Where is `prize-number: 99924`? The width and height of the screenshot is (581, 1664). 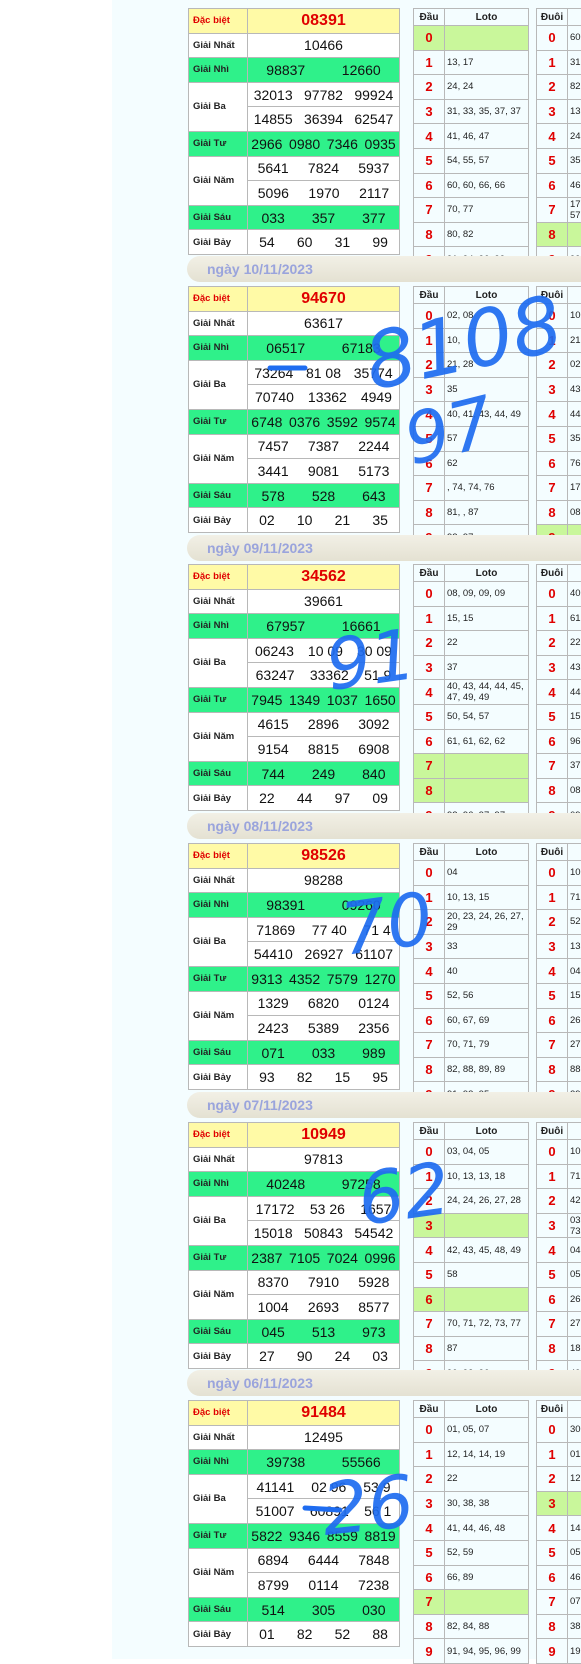
prize-number: 99924 is located at coordinates (373, 95).